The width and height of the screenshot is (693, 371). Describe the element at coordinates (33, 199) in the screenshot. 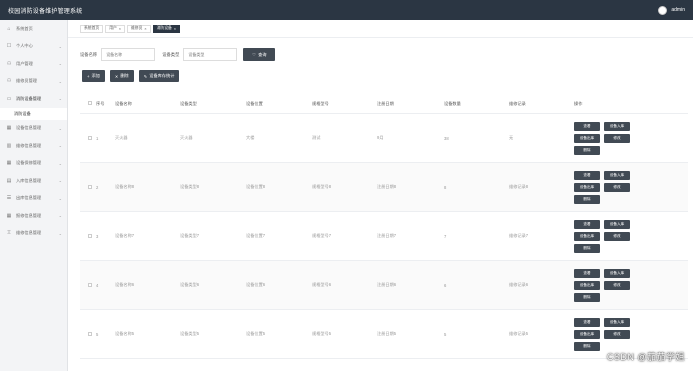

I see `sidebar-item: ☰ 出库信息管理 ⌄` at that location.